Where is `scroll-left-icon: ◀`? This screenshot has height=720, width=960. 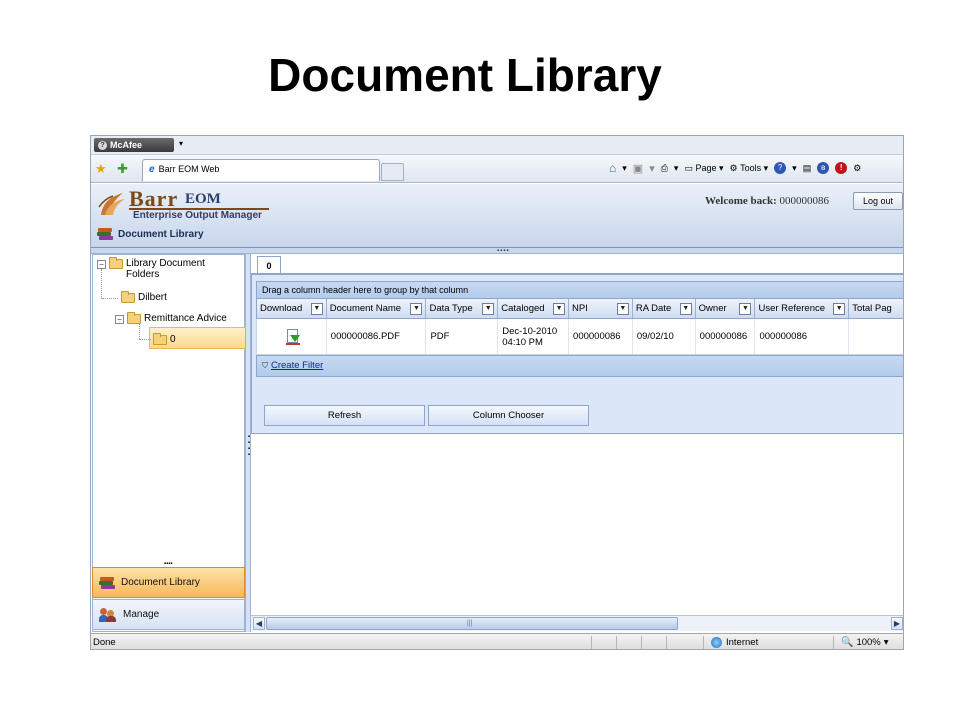
scroll-left-icon: ◀ is located at coordinates (259, 623).